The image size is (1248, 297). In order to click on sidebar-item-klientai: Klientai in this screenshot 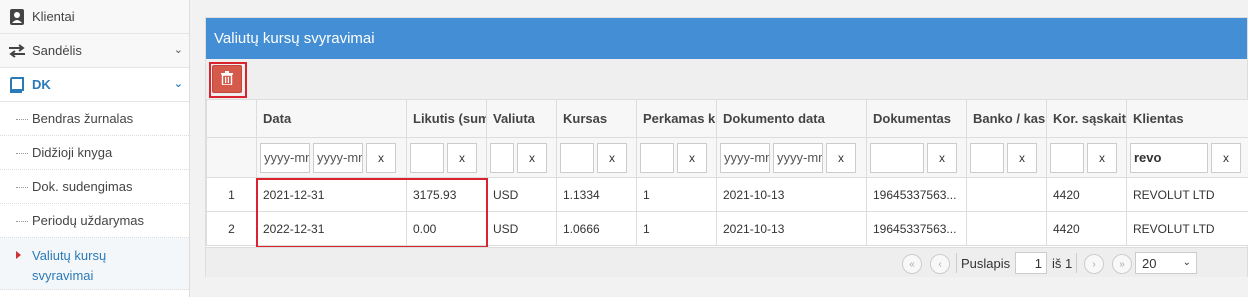, I will do `click(94, 17)`.